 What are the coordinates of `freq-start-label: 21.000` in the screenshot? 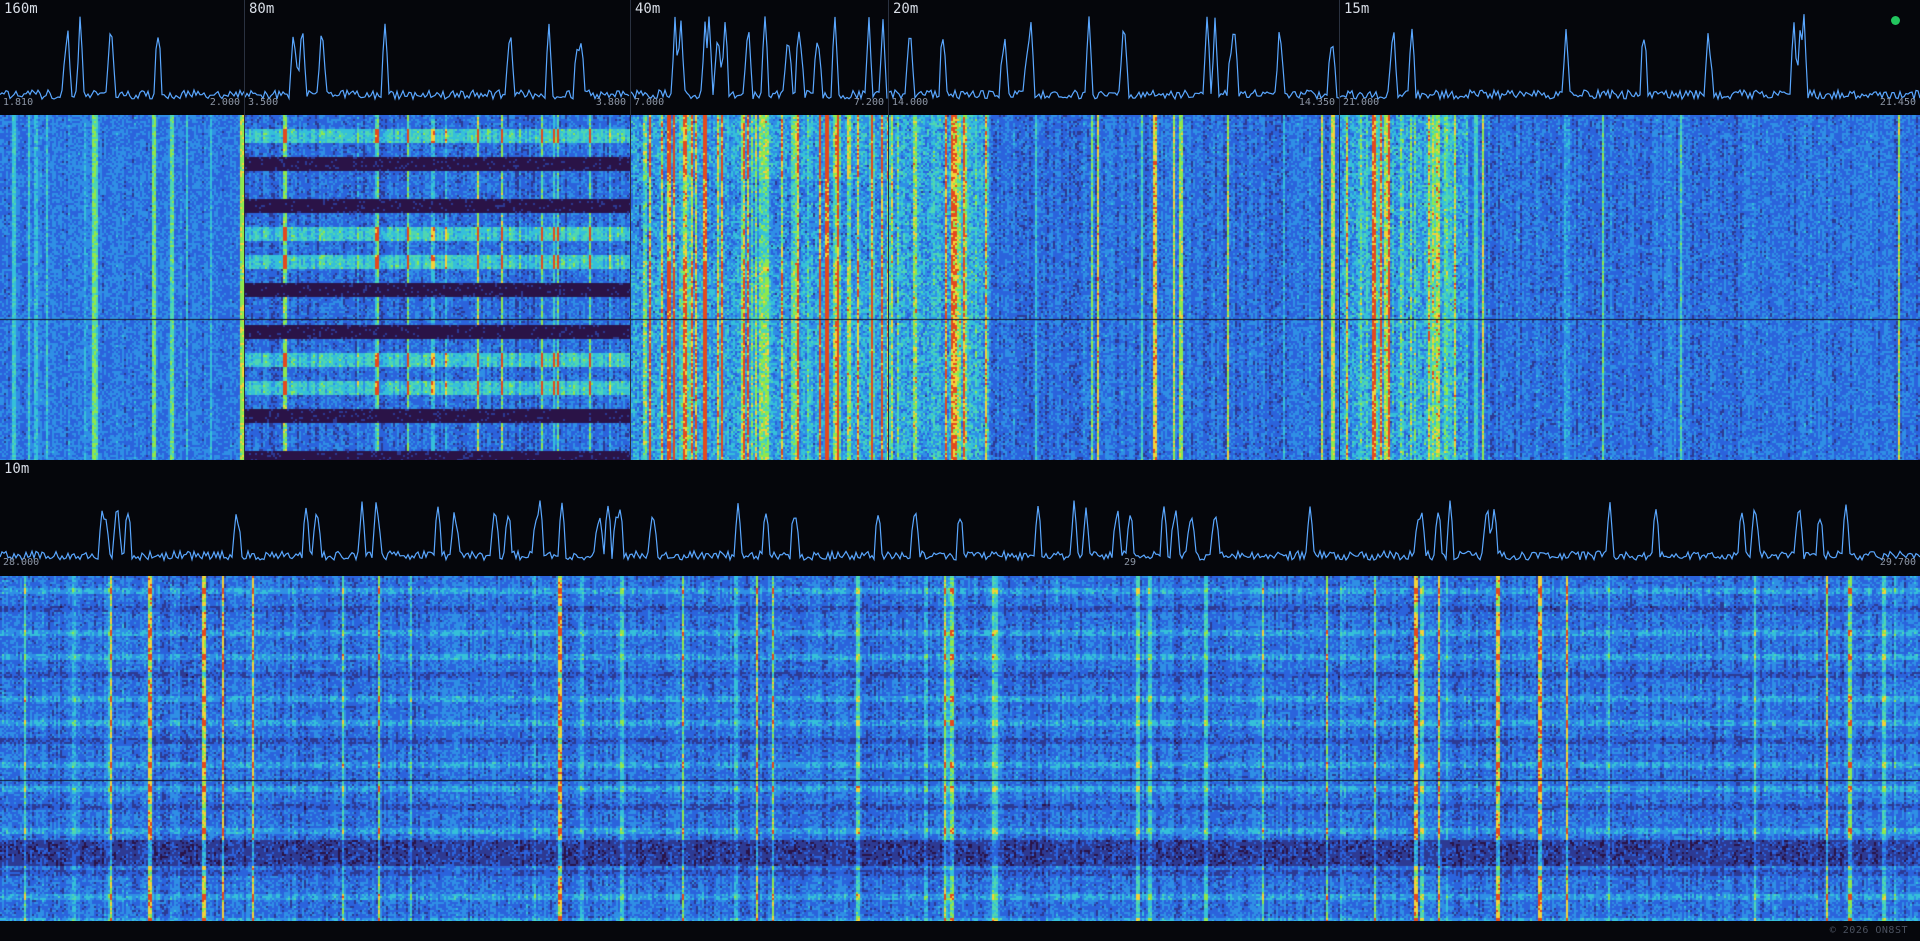 It's located at (1361, 102).